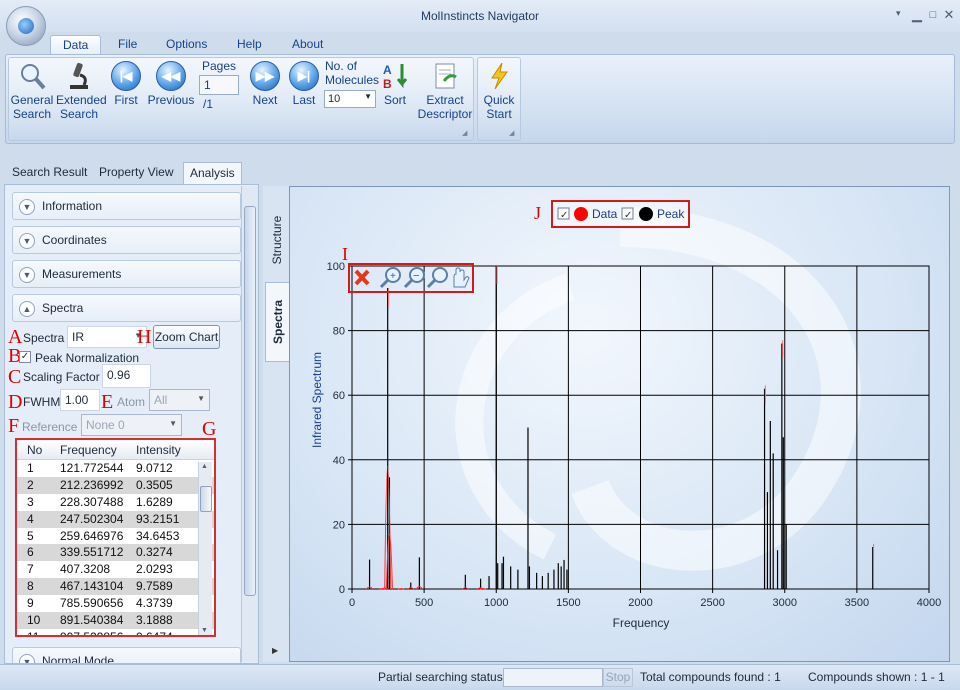 This screenshot has height=690, width=960. I want to click on annotation-d: D, so click(15, 402).